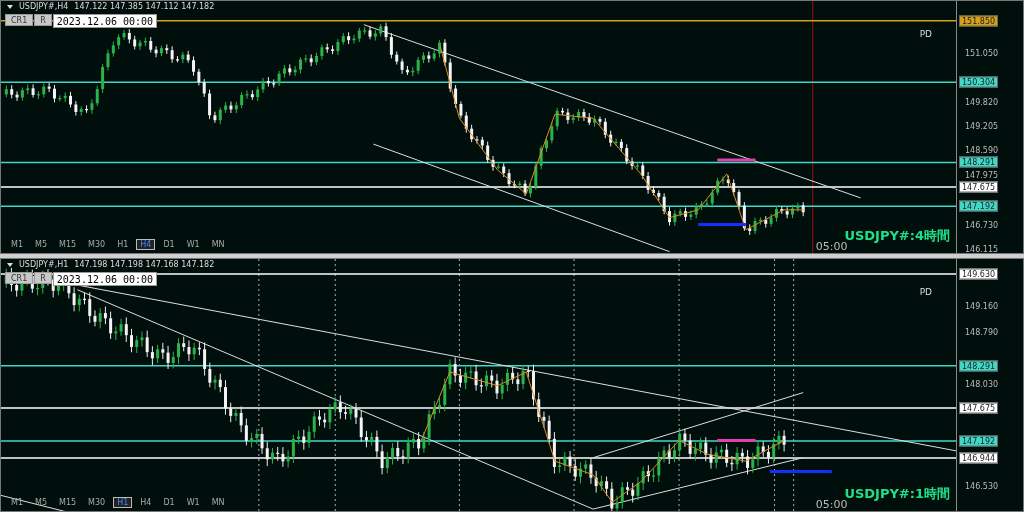 This screenshot has height=512, width=1024. I want to click on axis-tick-label: 149.160, so click(982, 306).